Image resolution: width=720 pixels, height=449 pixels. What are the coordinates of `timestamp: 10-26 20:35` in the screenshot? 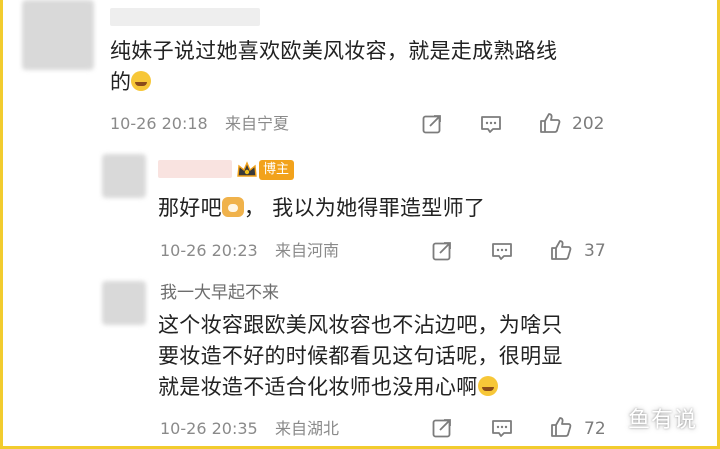 It's located at (209, 428).